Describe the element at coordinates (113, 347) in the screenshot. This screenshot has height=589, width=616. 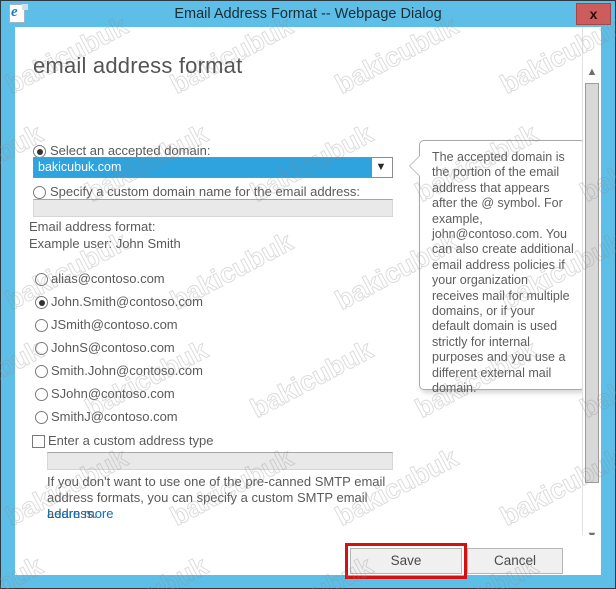
I see `label-format-3: JohnS@contoso.com` at that location.